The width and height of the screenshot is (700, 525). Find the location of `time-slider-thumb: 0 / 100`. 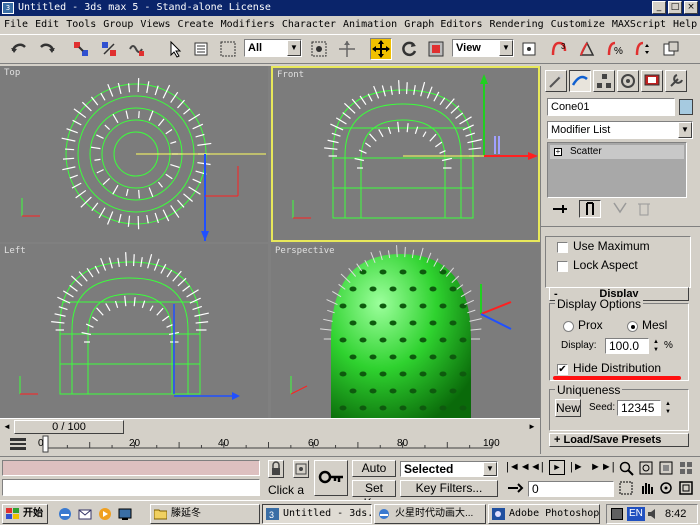

time-slider-thumb: 0 / 100 is located at coordinates (69, 427).